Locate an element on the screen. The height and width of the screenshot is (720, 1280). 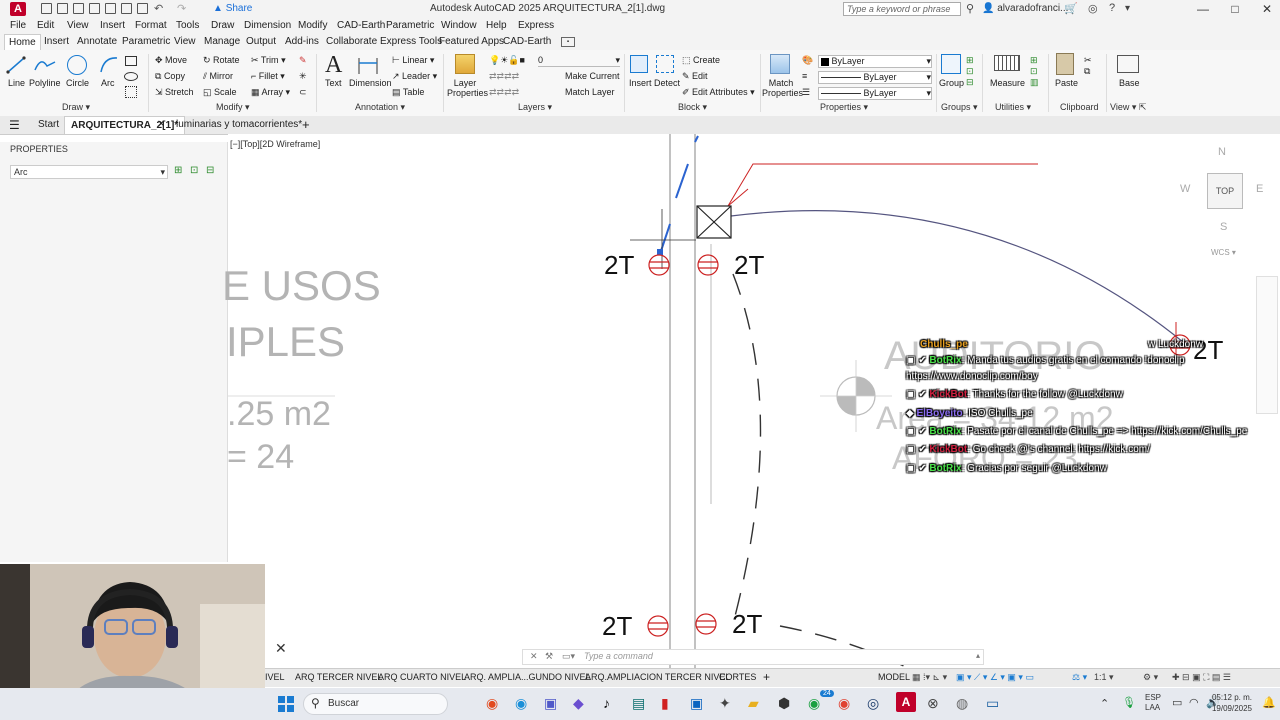
linetype-dropdown: ByLayer ▾ is located at coordinates (875, 77).